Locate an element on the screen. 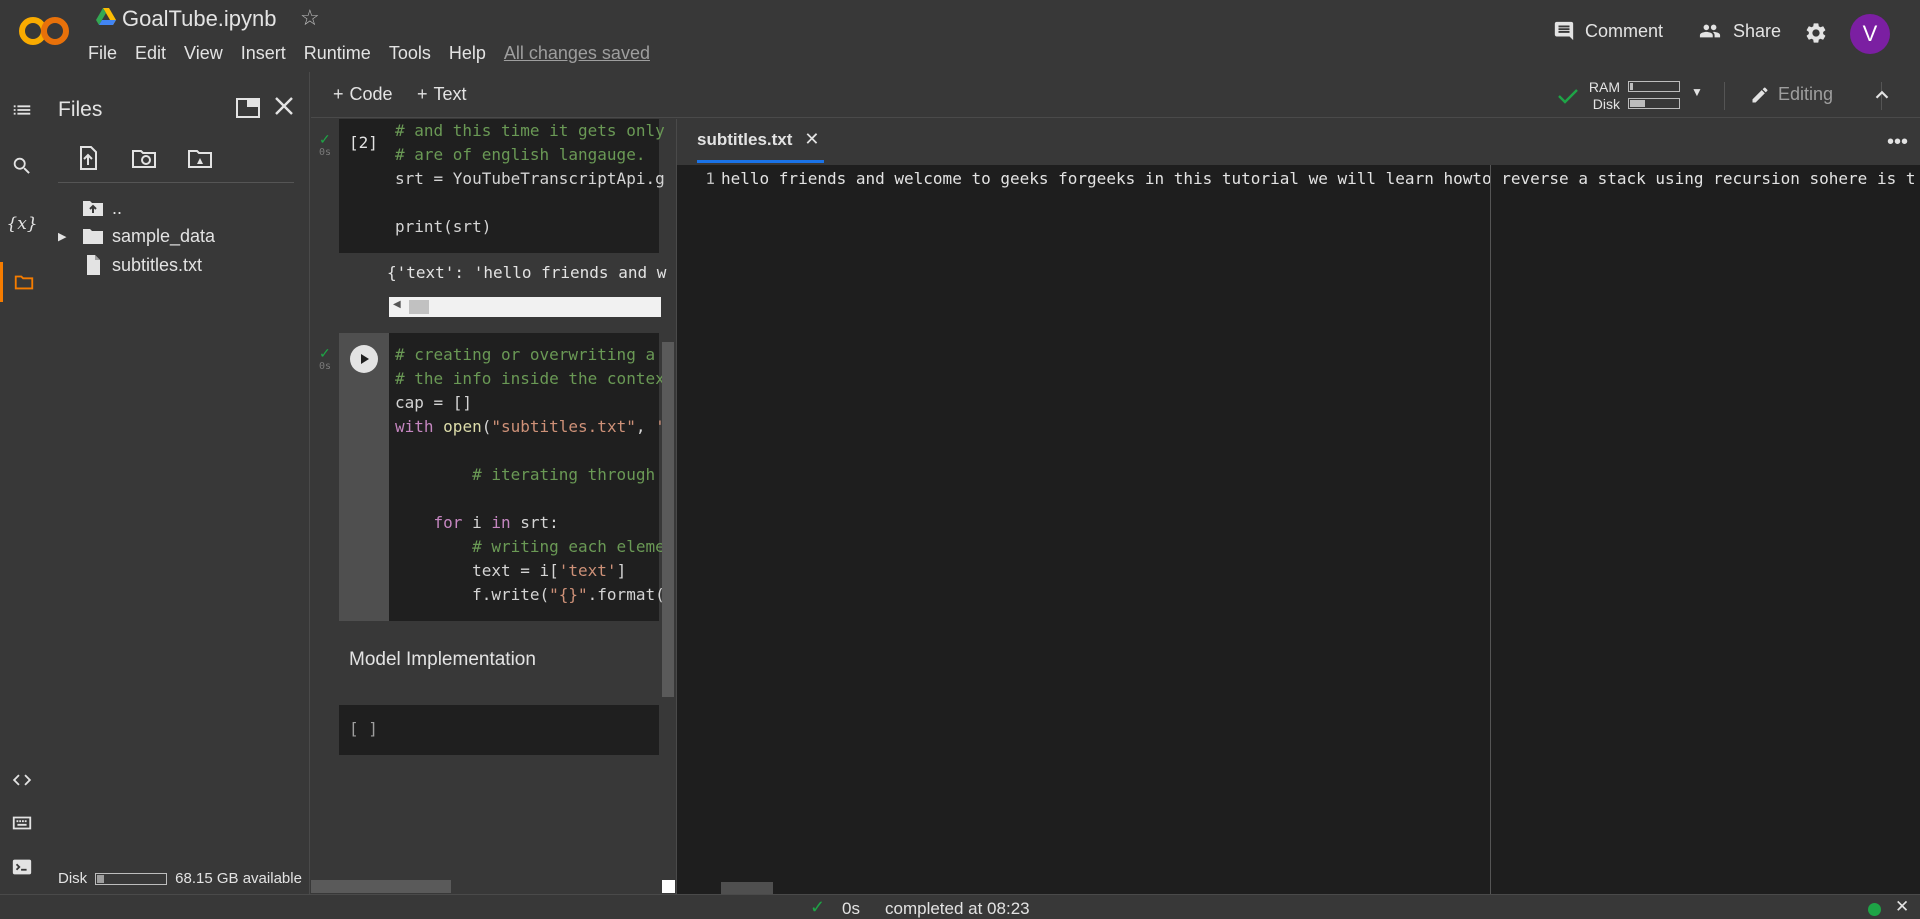 This screenshot has width=1920, height=919. ram-bar-fill is located at coordinates (1631, 86).